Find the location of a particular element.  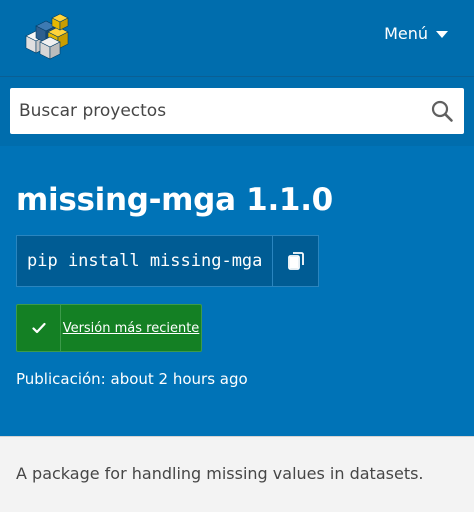

publish-date: Publicación: about 2 hours ago is located at coordinates (132, 379).